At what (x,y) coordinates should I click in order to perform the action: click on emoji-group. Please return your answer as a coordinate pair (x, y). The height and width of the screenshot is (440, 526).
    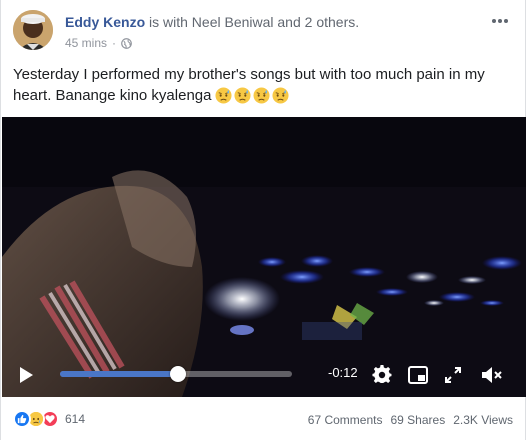
    Looking at the image, I should click on (252, 95).